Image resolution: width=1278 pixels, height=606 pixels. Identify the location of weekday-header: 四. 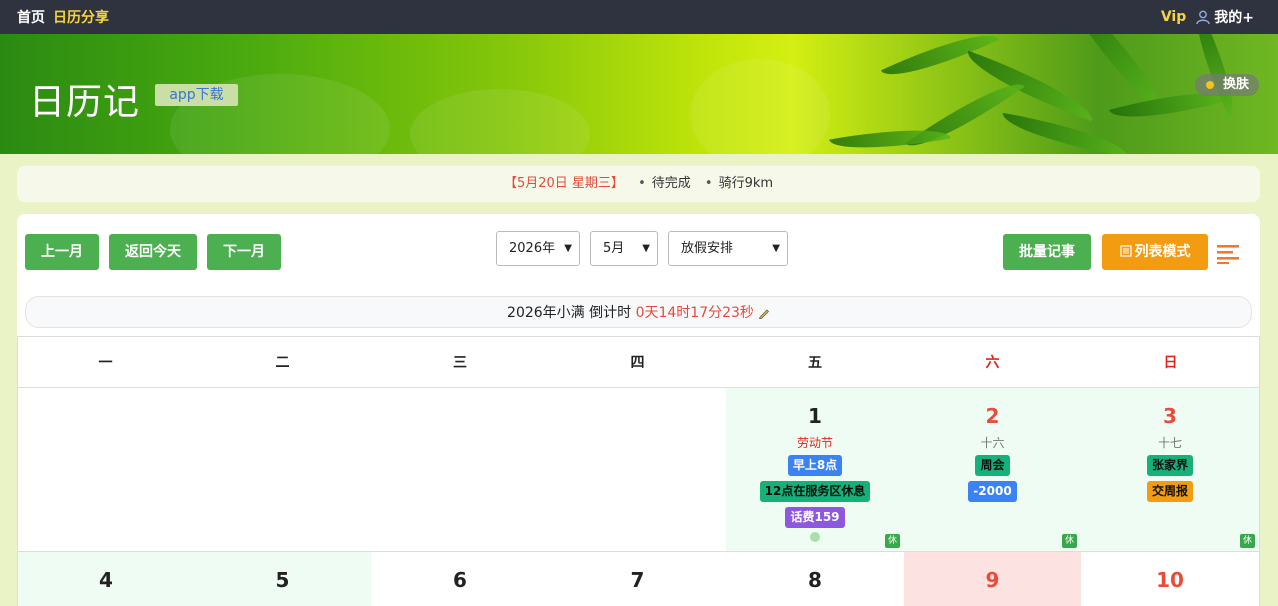
(637, 362).